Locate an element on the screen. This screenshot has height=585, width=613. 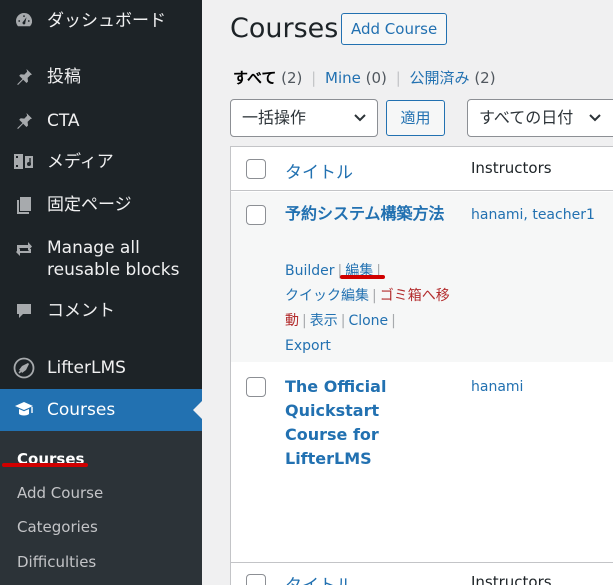
course-instructors: hanami, teacher1 is located at coordinates (533, 215).